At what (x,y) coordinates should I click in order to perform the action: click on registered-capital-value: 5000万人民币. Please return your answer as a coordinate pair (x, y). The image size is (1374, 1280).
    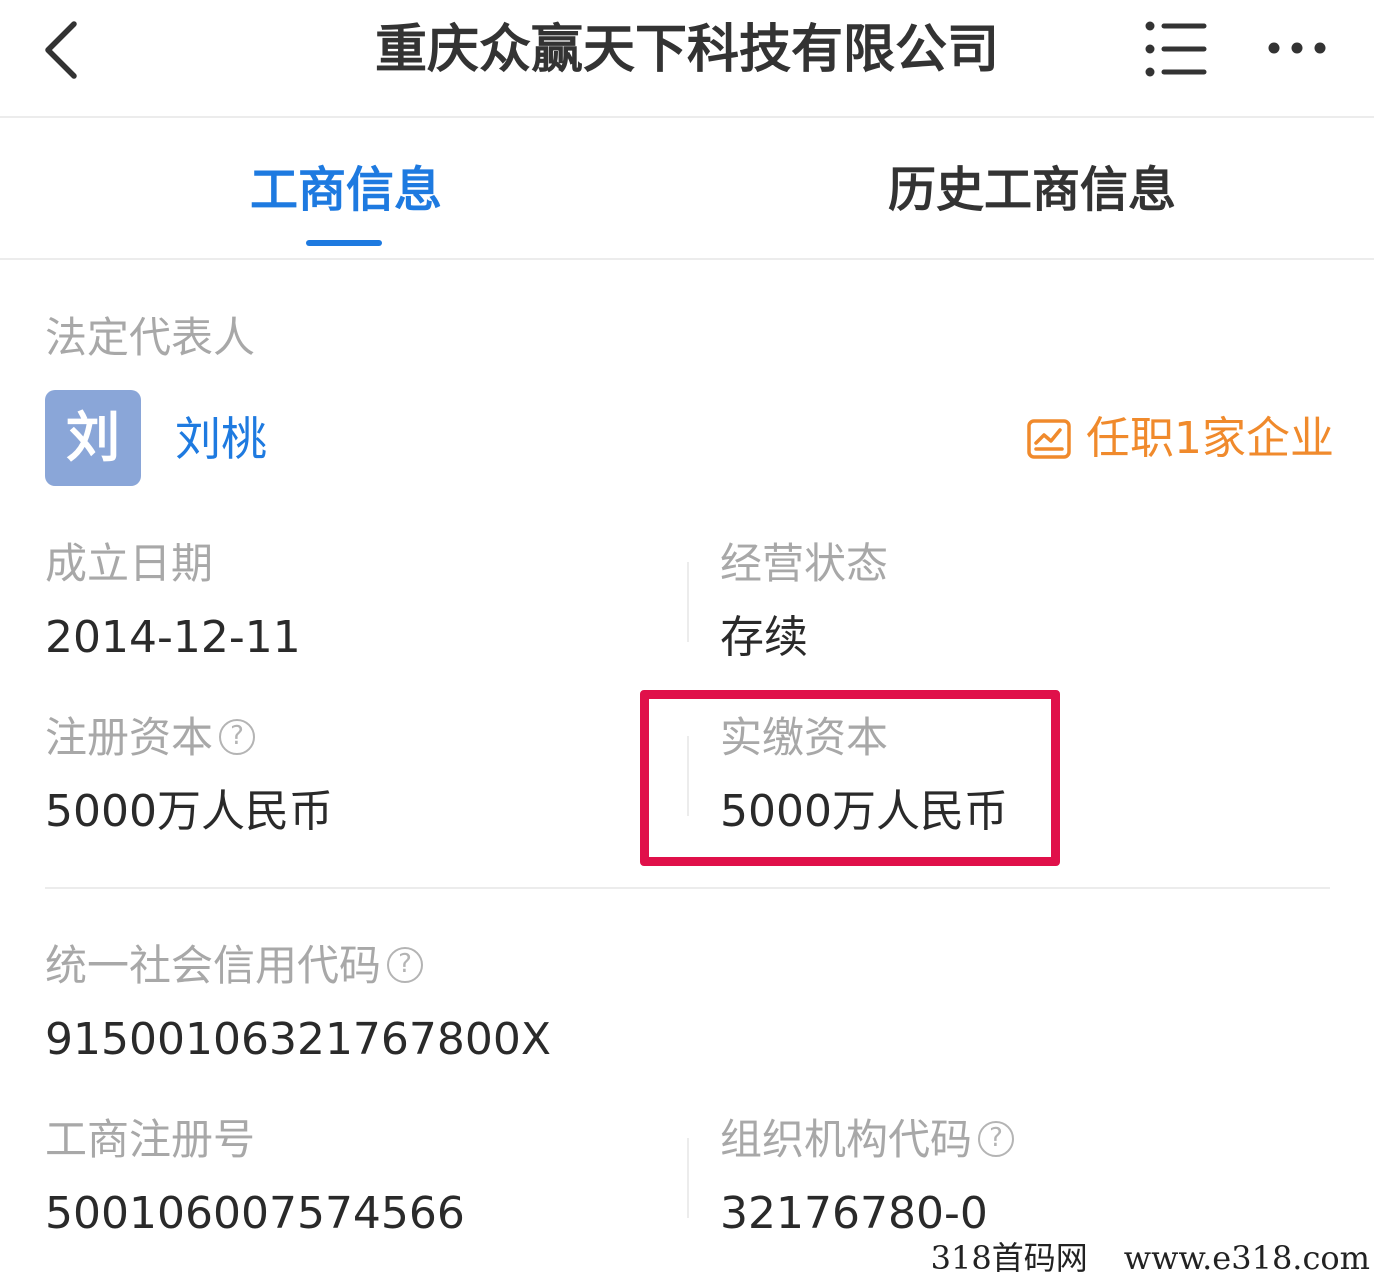
    Looking at the image, I should click on (189, 811).